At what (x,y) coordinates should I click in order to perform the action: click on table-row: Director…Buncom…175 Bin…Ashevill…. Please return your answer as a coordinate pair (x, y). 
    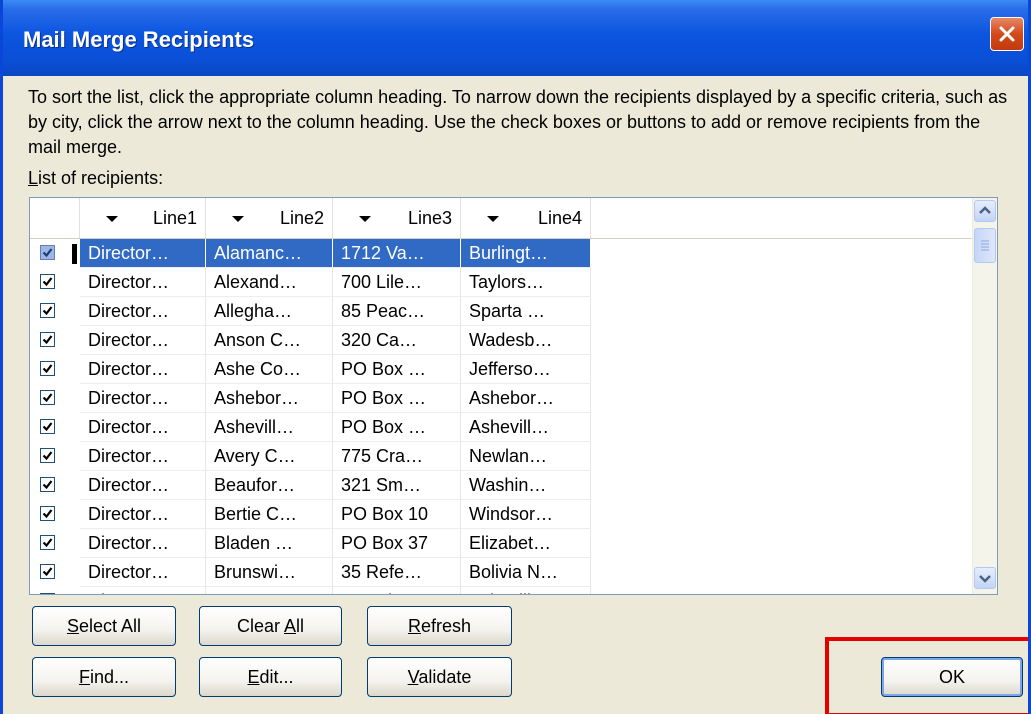
    Looking at the image, I should click on (513, 590).